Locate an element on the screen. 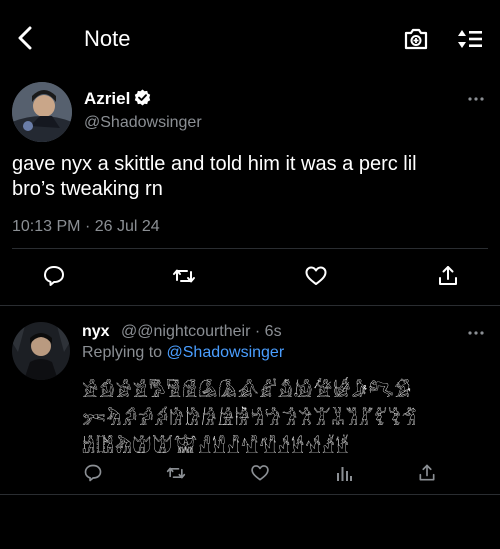 This screenshot has width=500, height=549. reply-analytics-button is located at coordinates (344, 473).